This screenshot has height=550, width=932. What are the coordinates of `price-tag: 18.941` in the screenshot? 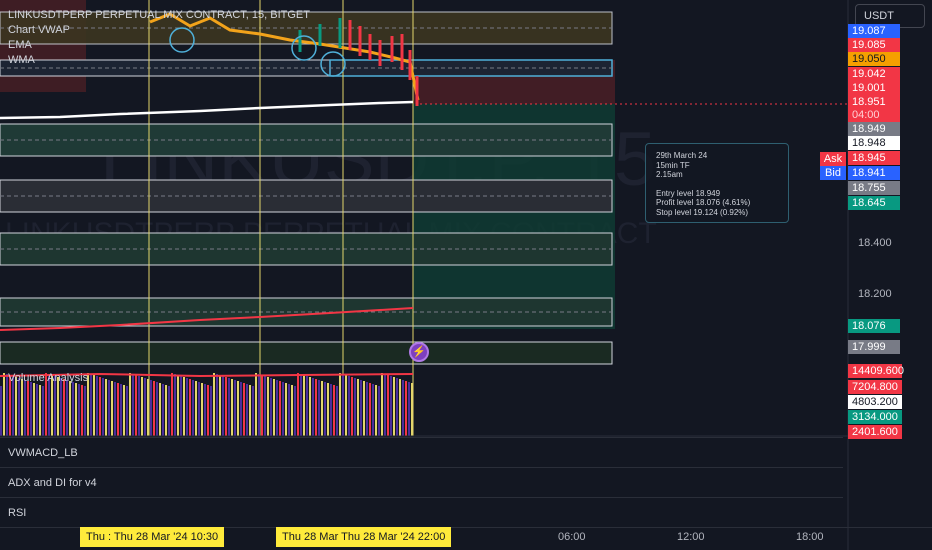 It's located at (874, 173).